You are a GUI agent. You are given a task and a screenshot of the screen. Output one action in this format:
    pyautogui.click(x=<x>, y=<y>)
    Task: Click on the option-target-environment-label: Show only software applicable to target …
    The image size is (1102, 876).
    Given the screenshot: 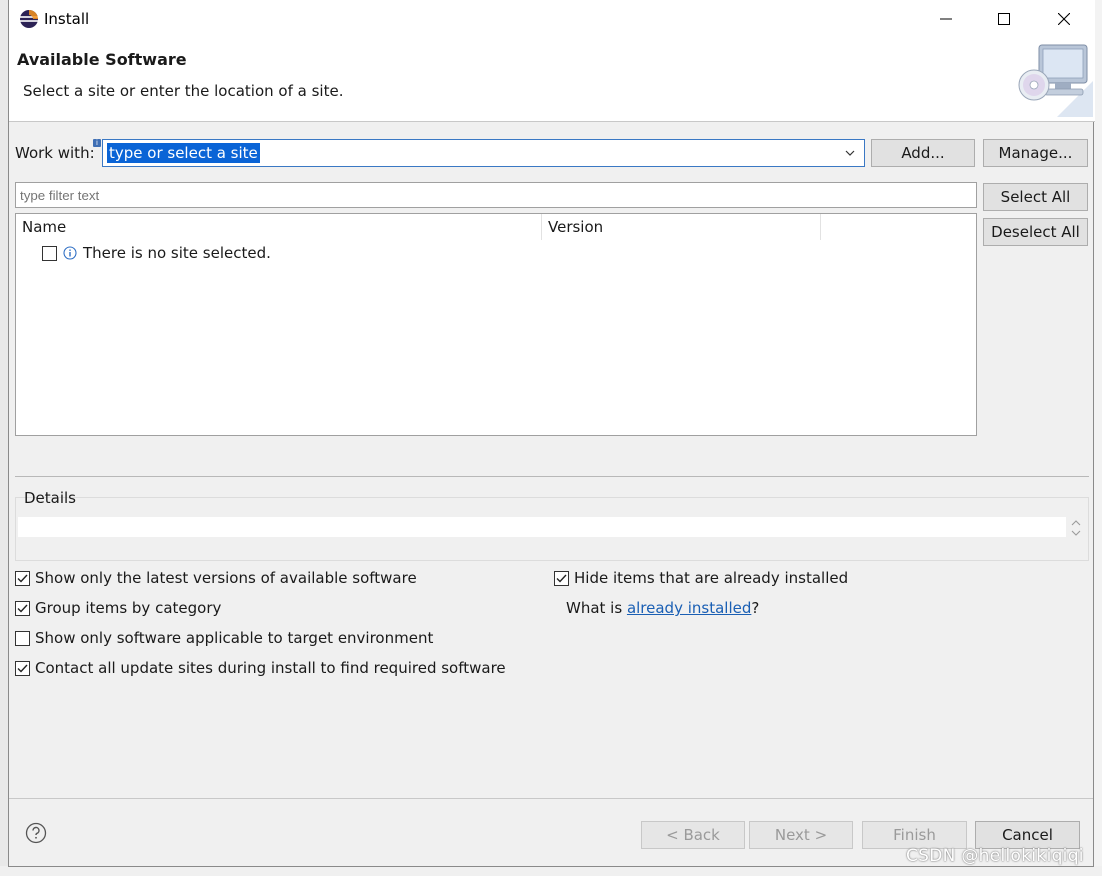 What is the action you would take?
    pyautogui.click(x=234, y=638)
    